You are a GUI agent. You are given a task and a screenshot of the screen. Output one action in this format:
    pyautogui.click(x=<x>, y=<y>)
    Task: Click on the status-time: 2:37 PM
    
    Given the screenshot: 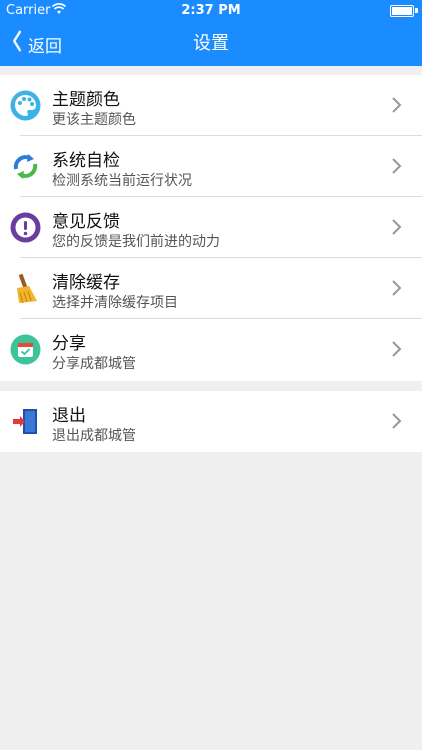 What is the action you would take?
    pyautogui.click(x=211, y=10)
    